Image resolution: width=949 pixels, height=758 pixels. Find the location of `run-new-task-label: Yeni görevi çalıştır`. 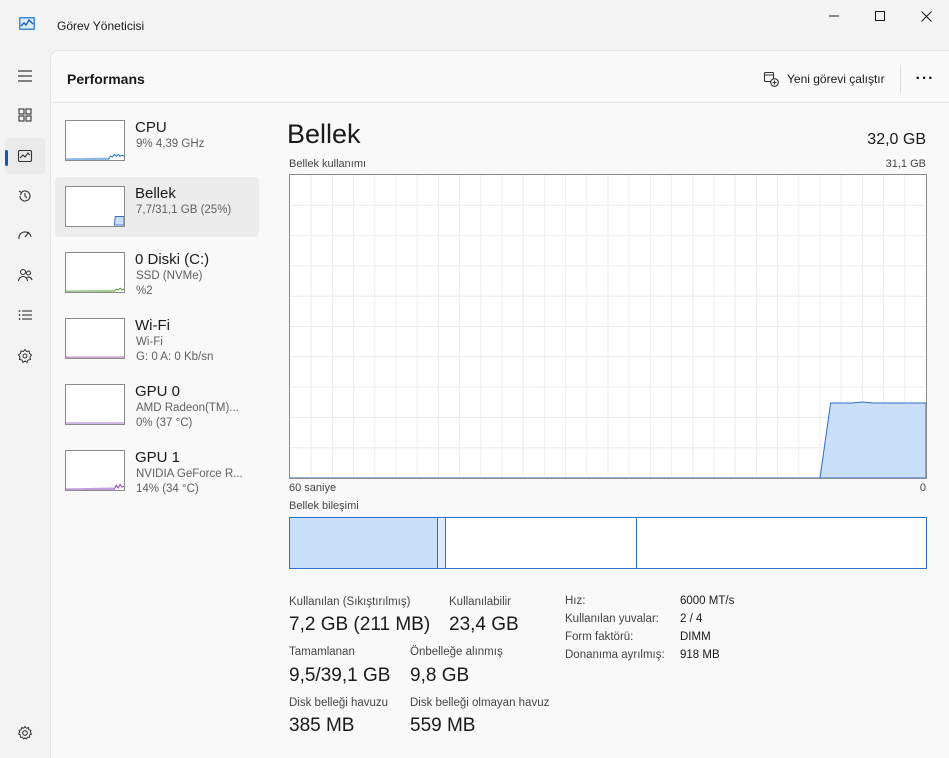

run-new-task-label: Yeni görevi çalıştır is located at coordinates (836, 79).